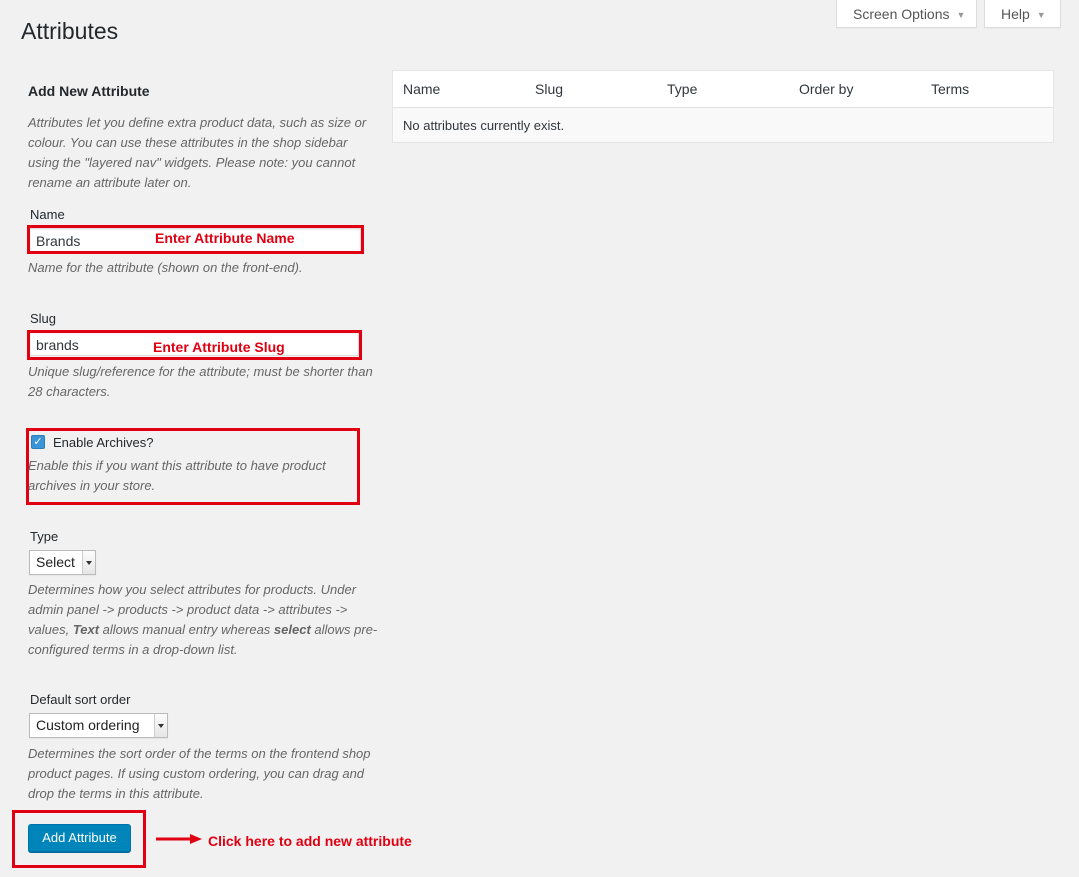 This screenshot has height=877, width=1079. I want to click on enable-archives-checkbox: ✓, so click(38, 442).